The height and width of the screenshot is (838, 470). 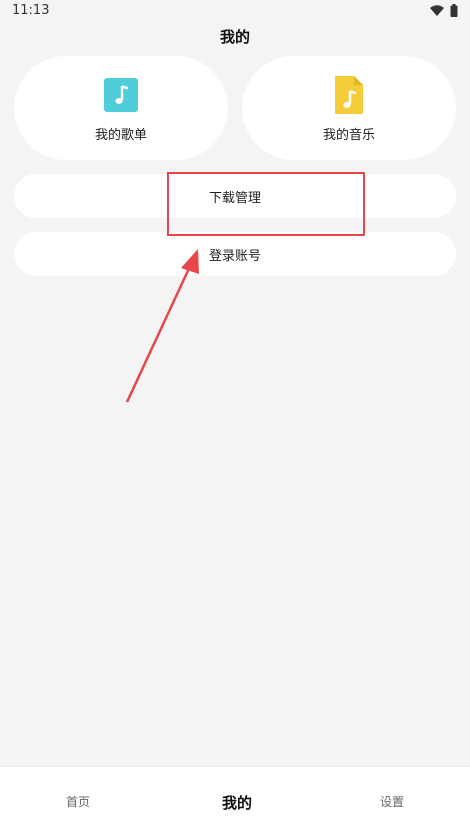 What do you see at coordinates (78, 801) in the screenshot?
I see `nav-home: 首页` at bounding box center [78, 801].